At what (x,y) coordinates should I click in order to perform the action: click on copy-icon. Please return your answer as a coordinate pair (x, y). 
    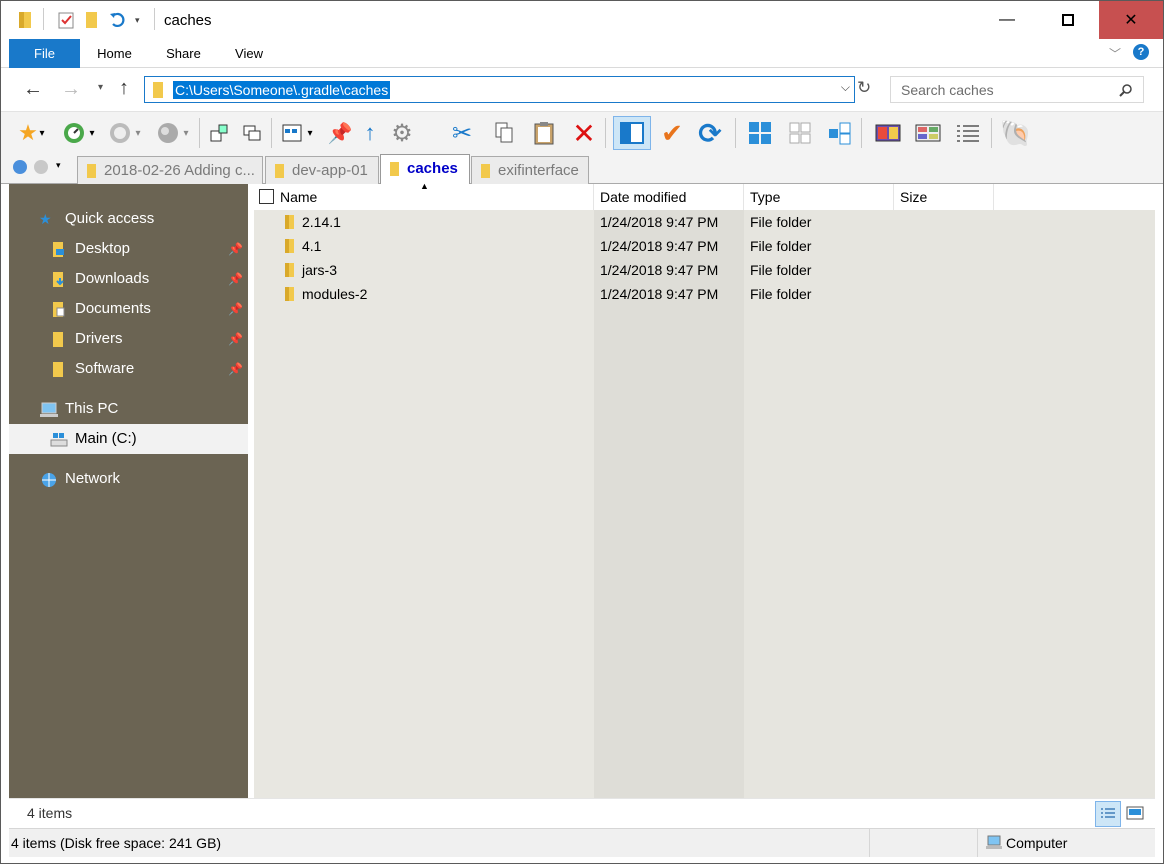
    Looking at the image, I should click on (504, 133).